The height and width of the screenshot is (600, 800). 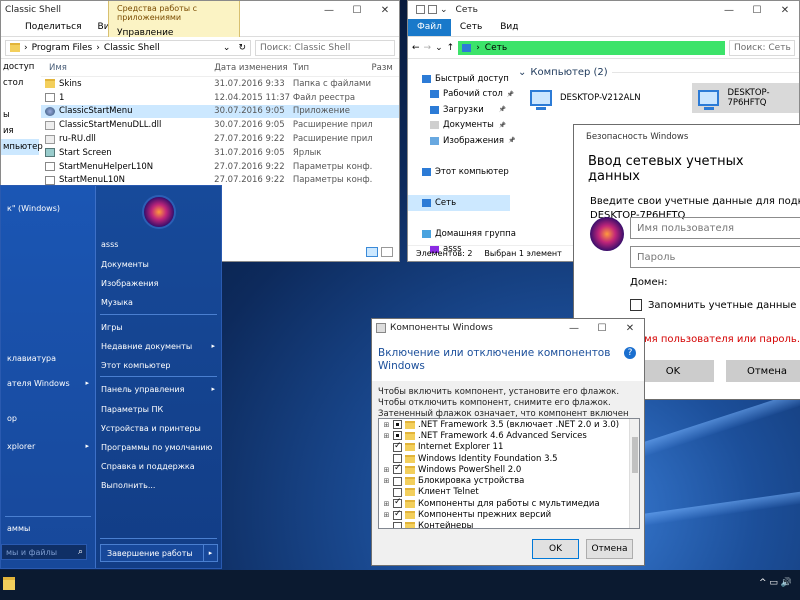 What do you see at coordinates (21, 446) in the screenshot?
I see `start-left-item: xplorer` at bounding box center [21, 446].